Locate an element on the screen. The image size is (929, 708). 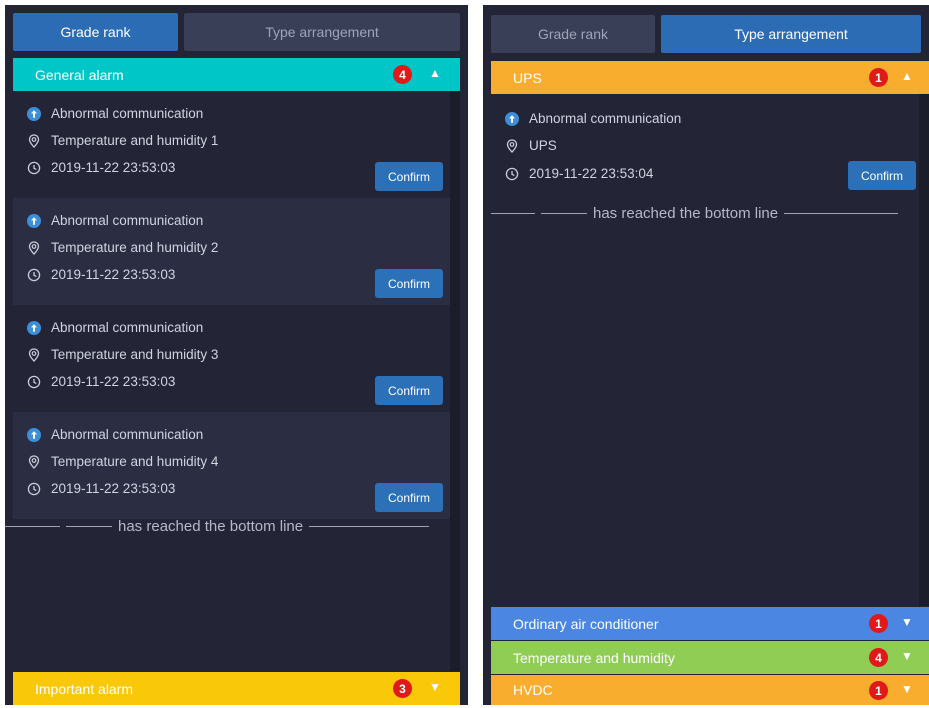
alarm-location: Temperature and humidity 2 is located at coordinates (135, 247).